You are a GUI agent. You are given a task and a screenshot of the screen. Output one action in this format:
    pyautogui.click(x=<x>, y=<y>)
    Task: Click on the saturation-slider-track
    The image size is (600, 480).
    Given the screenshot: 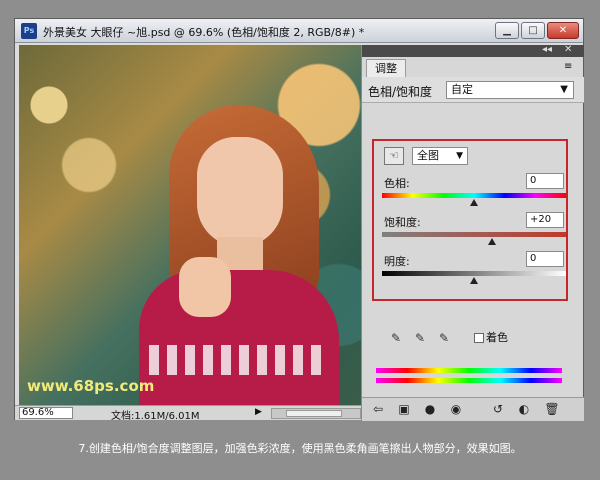 What is the action you would take?
    pyautogui.click(x=474, y=234)
    